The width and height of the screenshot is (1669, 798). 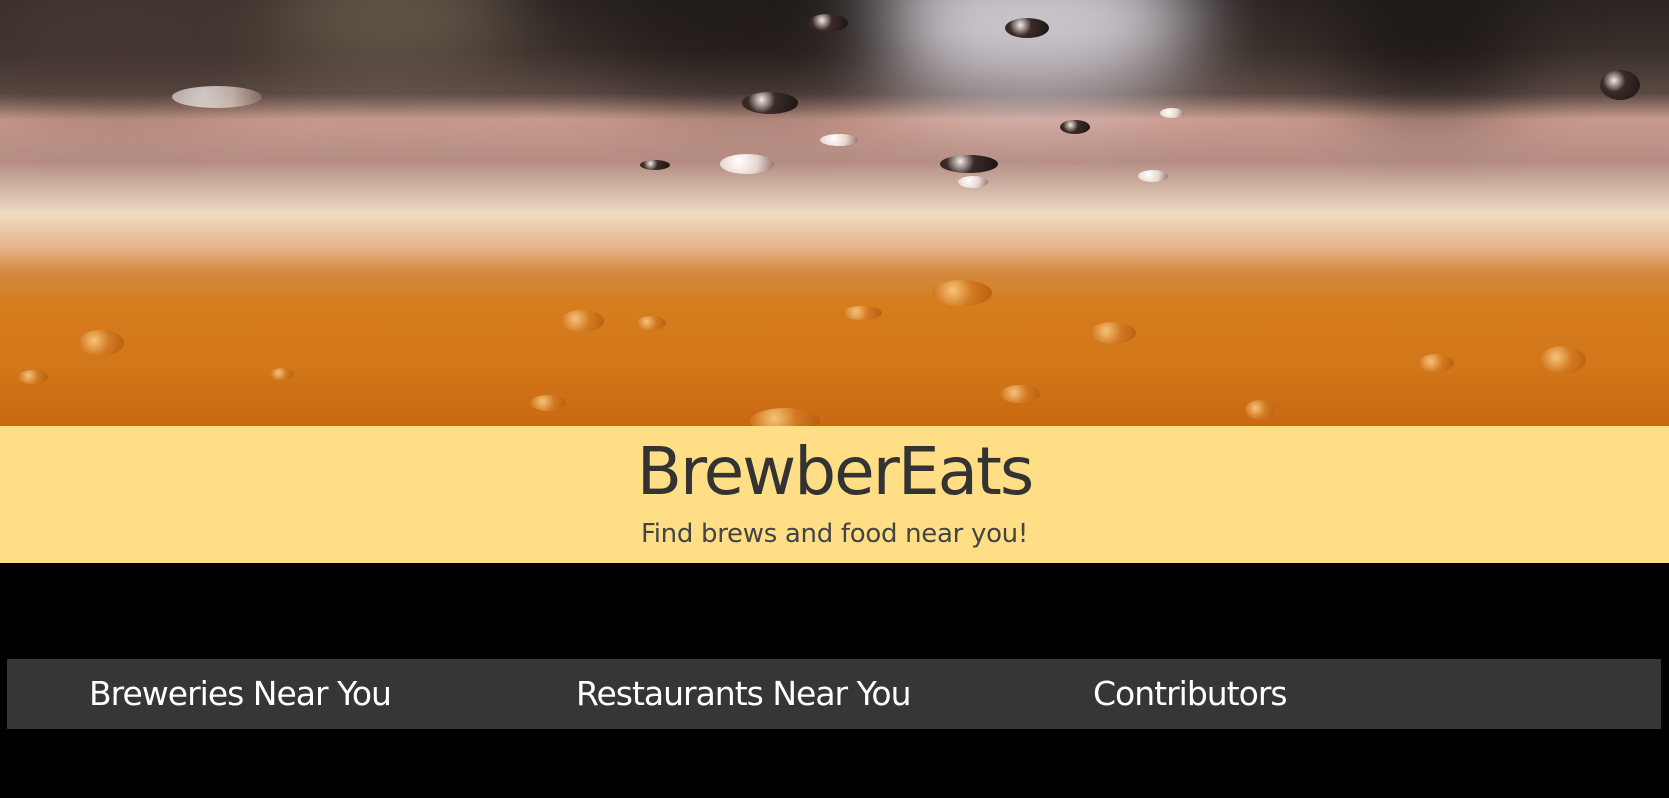 I want to click on nav-link-breweries: Breweries Near You, so click(x=240, y=694).